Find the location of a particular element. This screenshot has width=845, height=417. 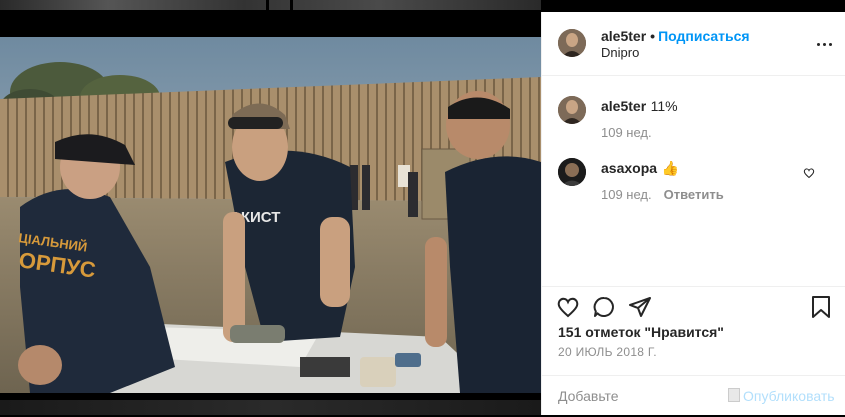

comment-body: asaxopa 👍 is located at coordinates (640, 169).